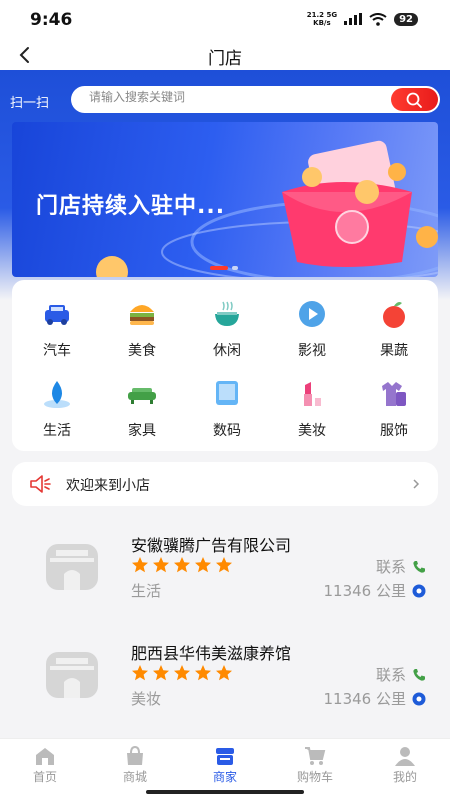  What do you see at coordinates (142, 413) in the screenshot?
I see `category-furniture: 家具` at bounding box center [142, 413].